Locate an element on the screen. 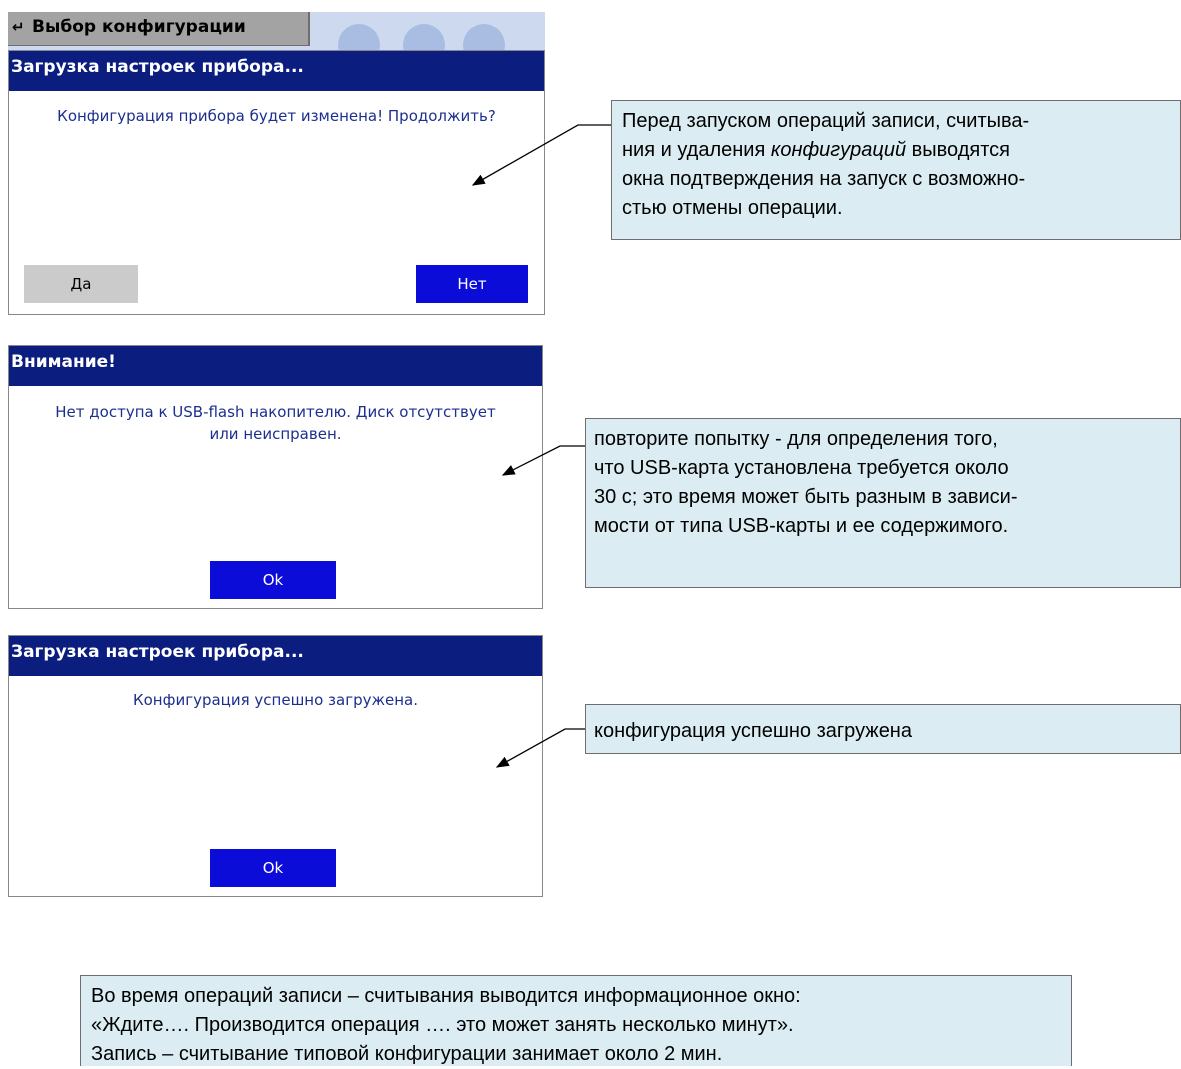 Image resolution: width=1181 pixels, height=1069 pixels. callout-arrows is located at coordinates (541, 446).